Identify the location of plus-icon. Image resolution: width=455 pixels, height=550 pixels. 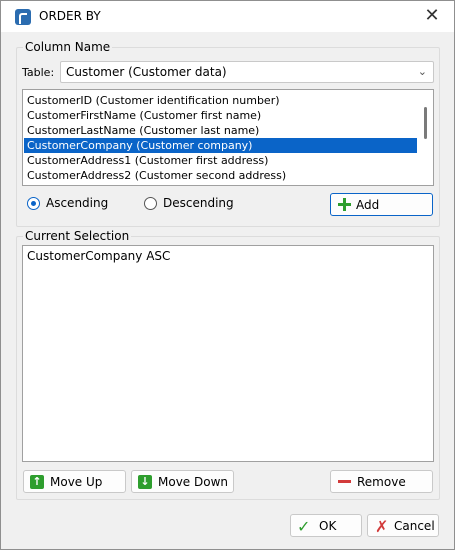
(344, 204).